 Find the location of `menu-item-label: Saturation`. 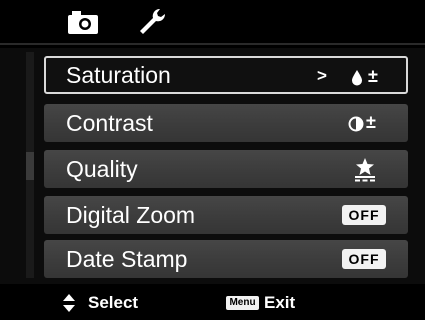

menu-item-label: Saturation is located at coordinates (118, 75).